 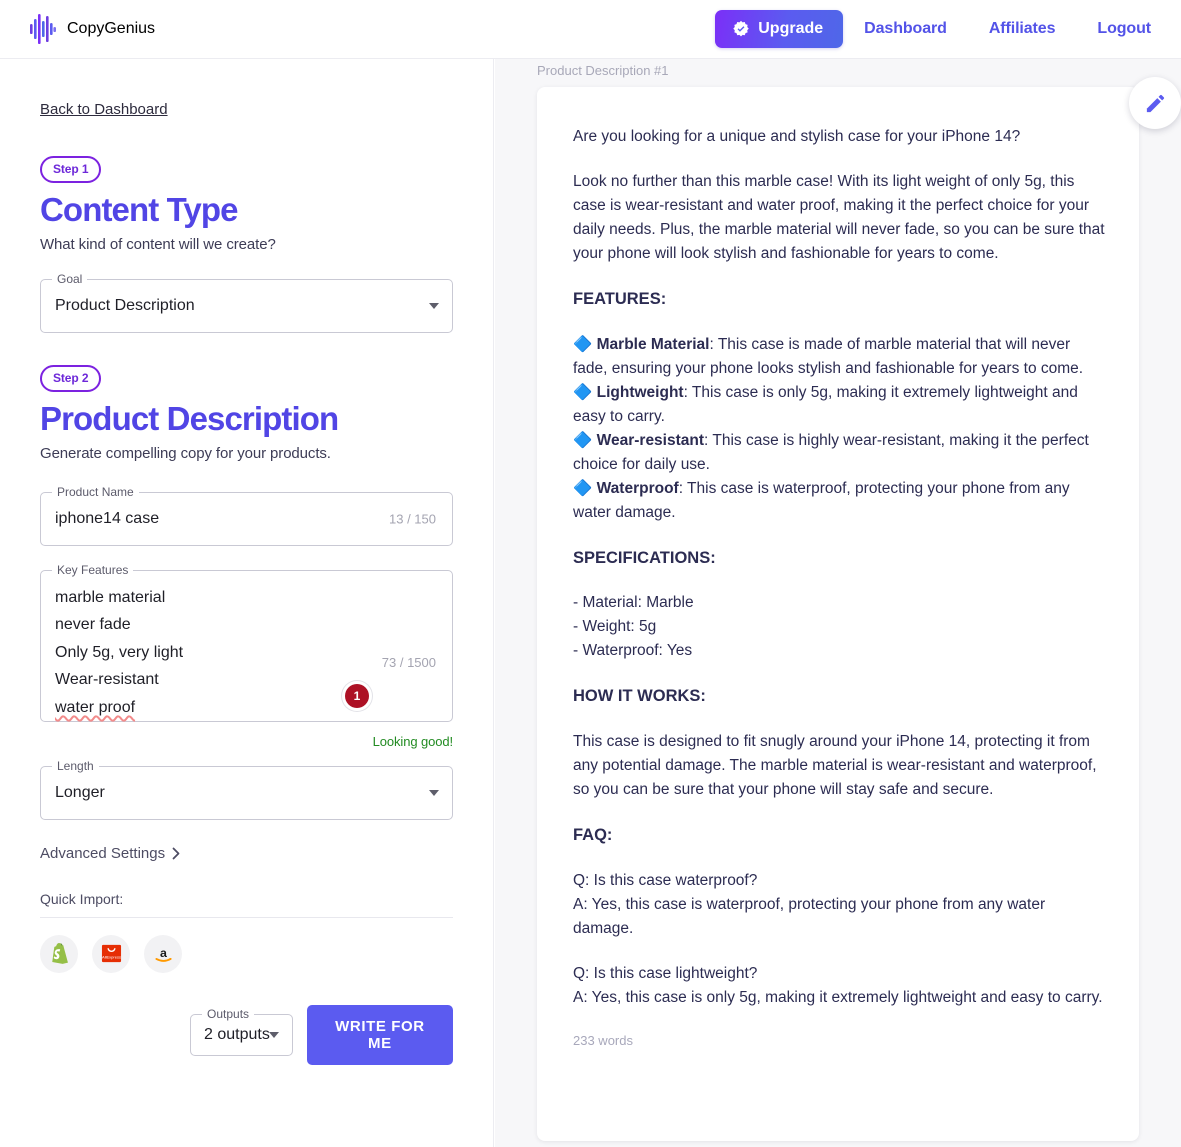 What do you see at coordinates (633, 603) in the screenshot?
I see `spec-line: - Material: Marble` at bounding box center [633, 603].